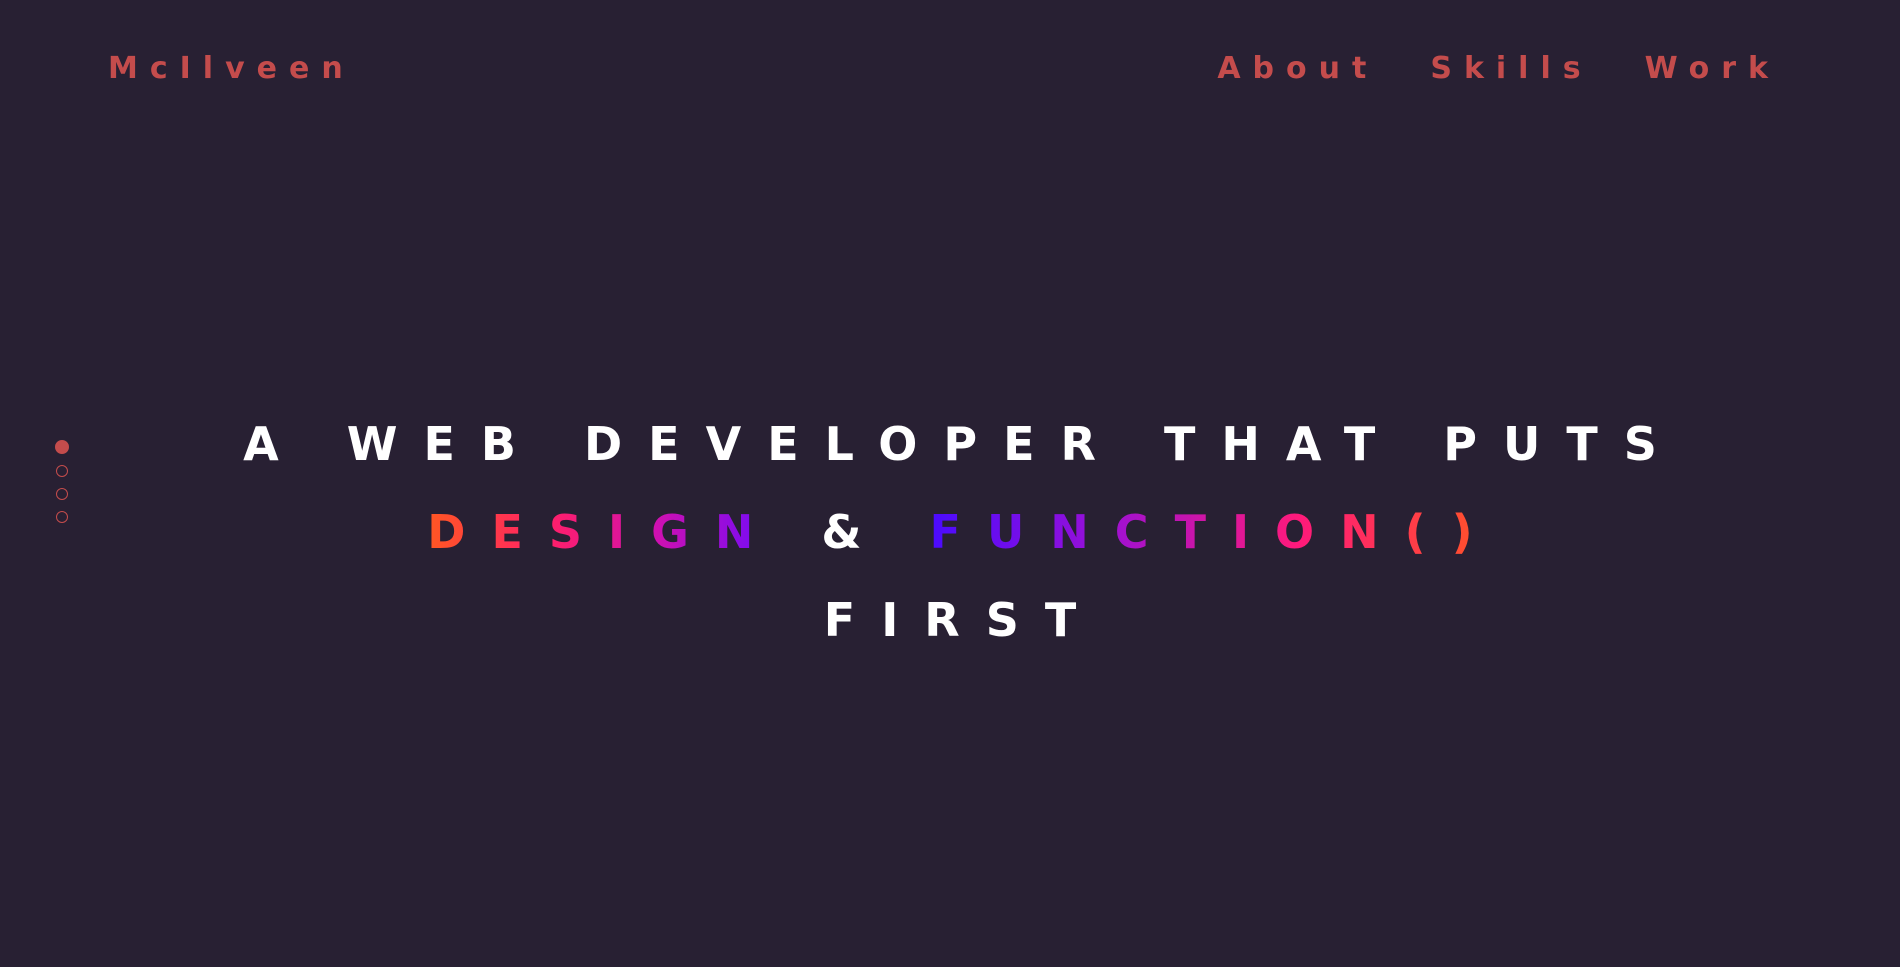 The image size is (1900, 967). What do you see at coordinates (603, 532) in the screenshot?
I see `hero-word-design: DESIGN` at bounding box center [603, 532].